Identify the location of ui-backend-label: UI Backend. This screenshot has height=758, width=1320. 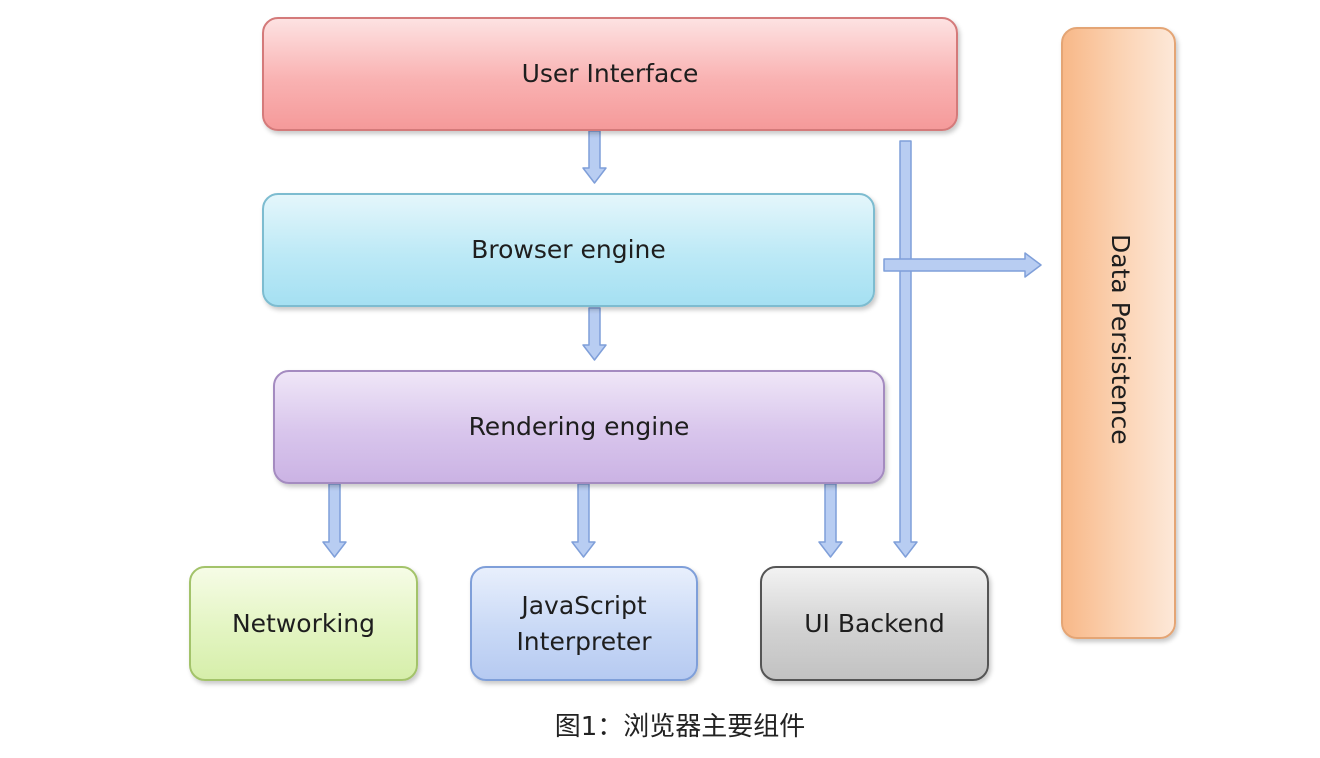
(874, 623).